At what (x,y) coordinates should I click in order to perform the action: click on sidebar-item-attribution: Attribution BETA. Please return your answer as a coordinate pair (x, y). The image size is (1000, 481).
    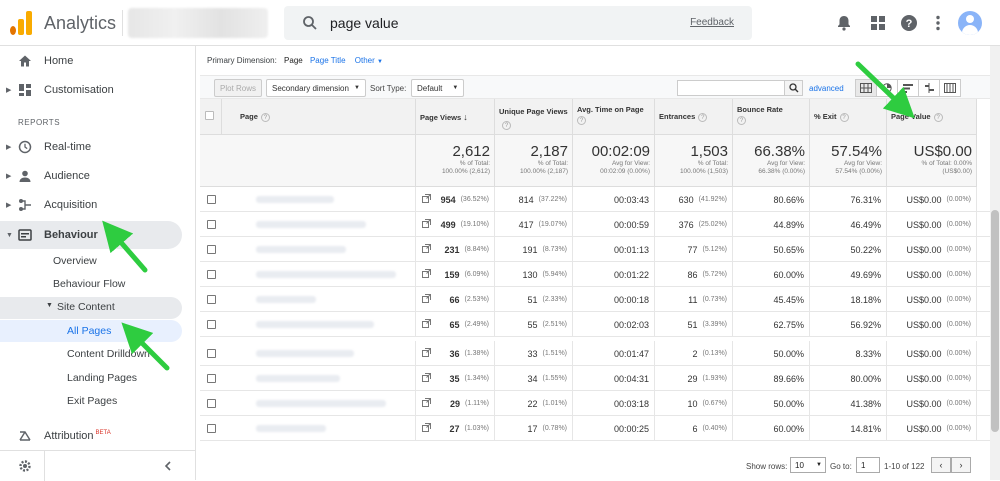
    Looking at the image, I should click on (91, 436).